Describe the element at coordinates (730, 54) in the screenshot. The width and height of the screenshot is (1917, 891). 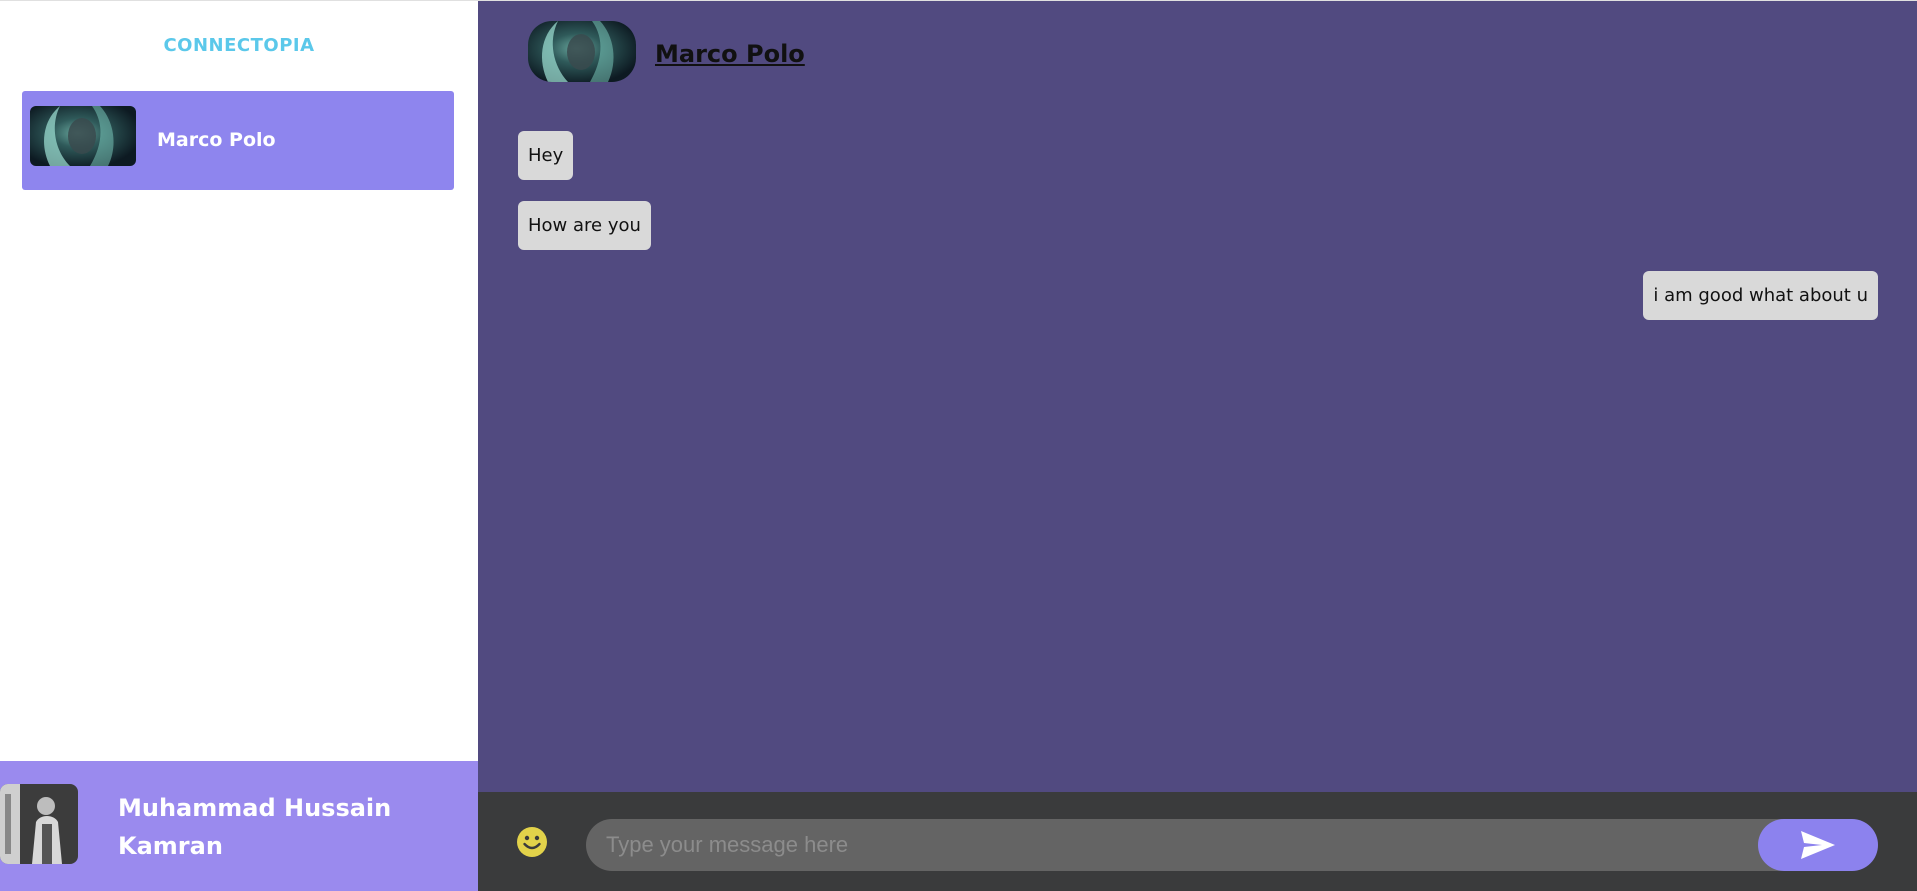
I see `chat-header-name: Marco Polo` at that location.